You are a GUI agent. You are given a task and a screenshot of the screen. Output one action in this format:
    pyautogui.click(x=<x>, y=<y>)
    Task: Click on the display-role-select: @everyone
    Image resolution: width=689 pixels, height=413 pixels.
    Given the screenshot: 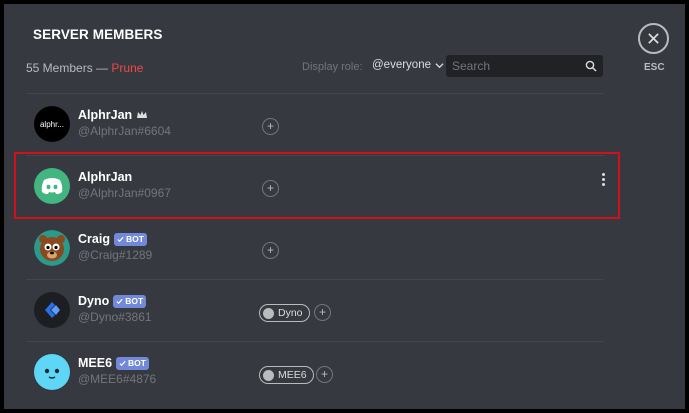 What is the action you would take?
    pyautogui.click(x=408, y=65)
    